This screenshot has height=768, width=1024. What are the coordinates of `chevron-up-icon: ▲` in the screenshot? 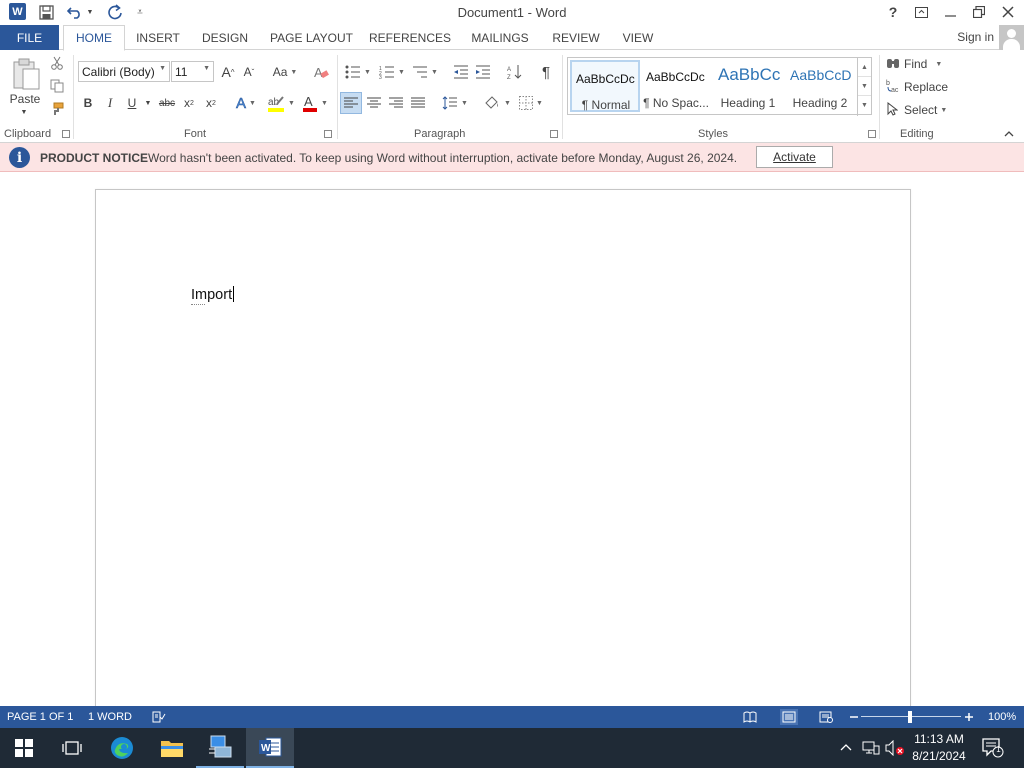 It's located at (864, 67).